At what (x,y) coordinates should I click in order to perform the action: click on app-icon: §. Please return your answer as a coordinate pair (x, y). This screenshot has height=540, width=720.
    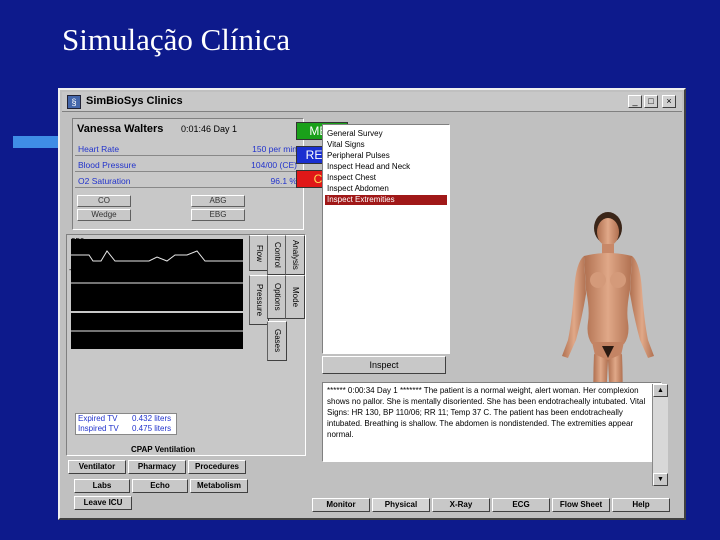
    Looking at the image, I should click on (74, 102).